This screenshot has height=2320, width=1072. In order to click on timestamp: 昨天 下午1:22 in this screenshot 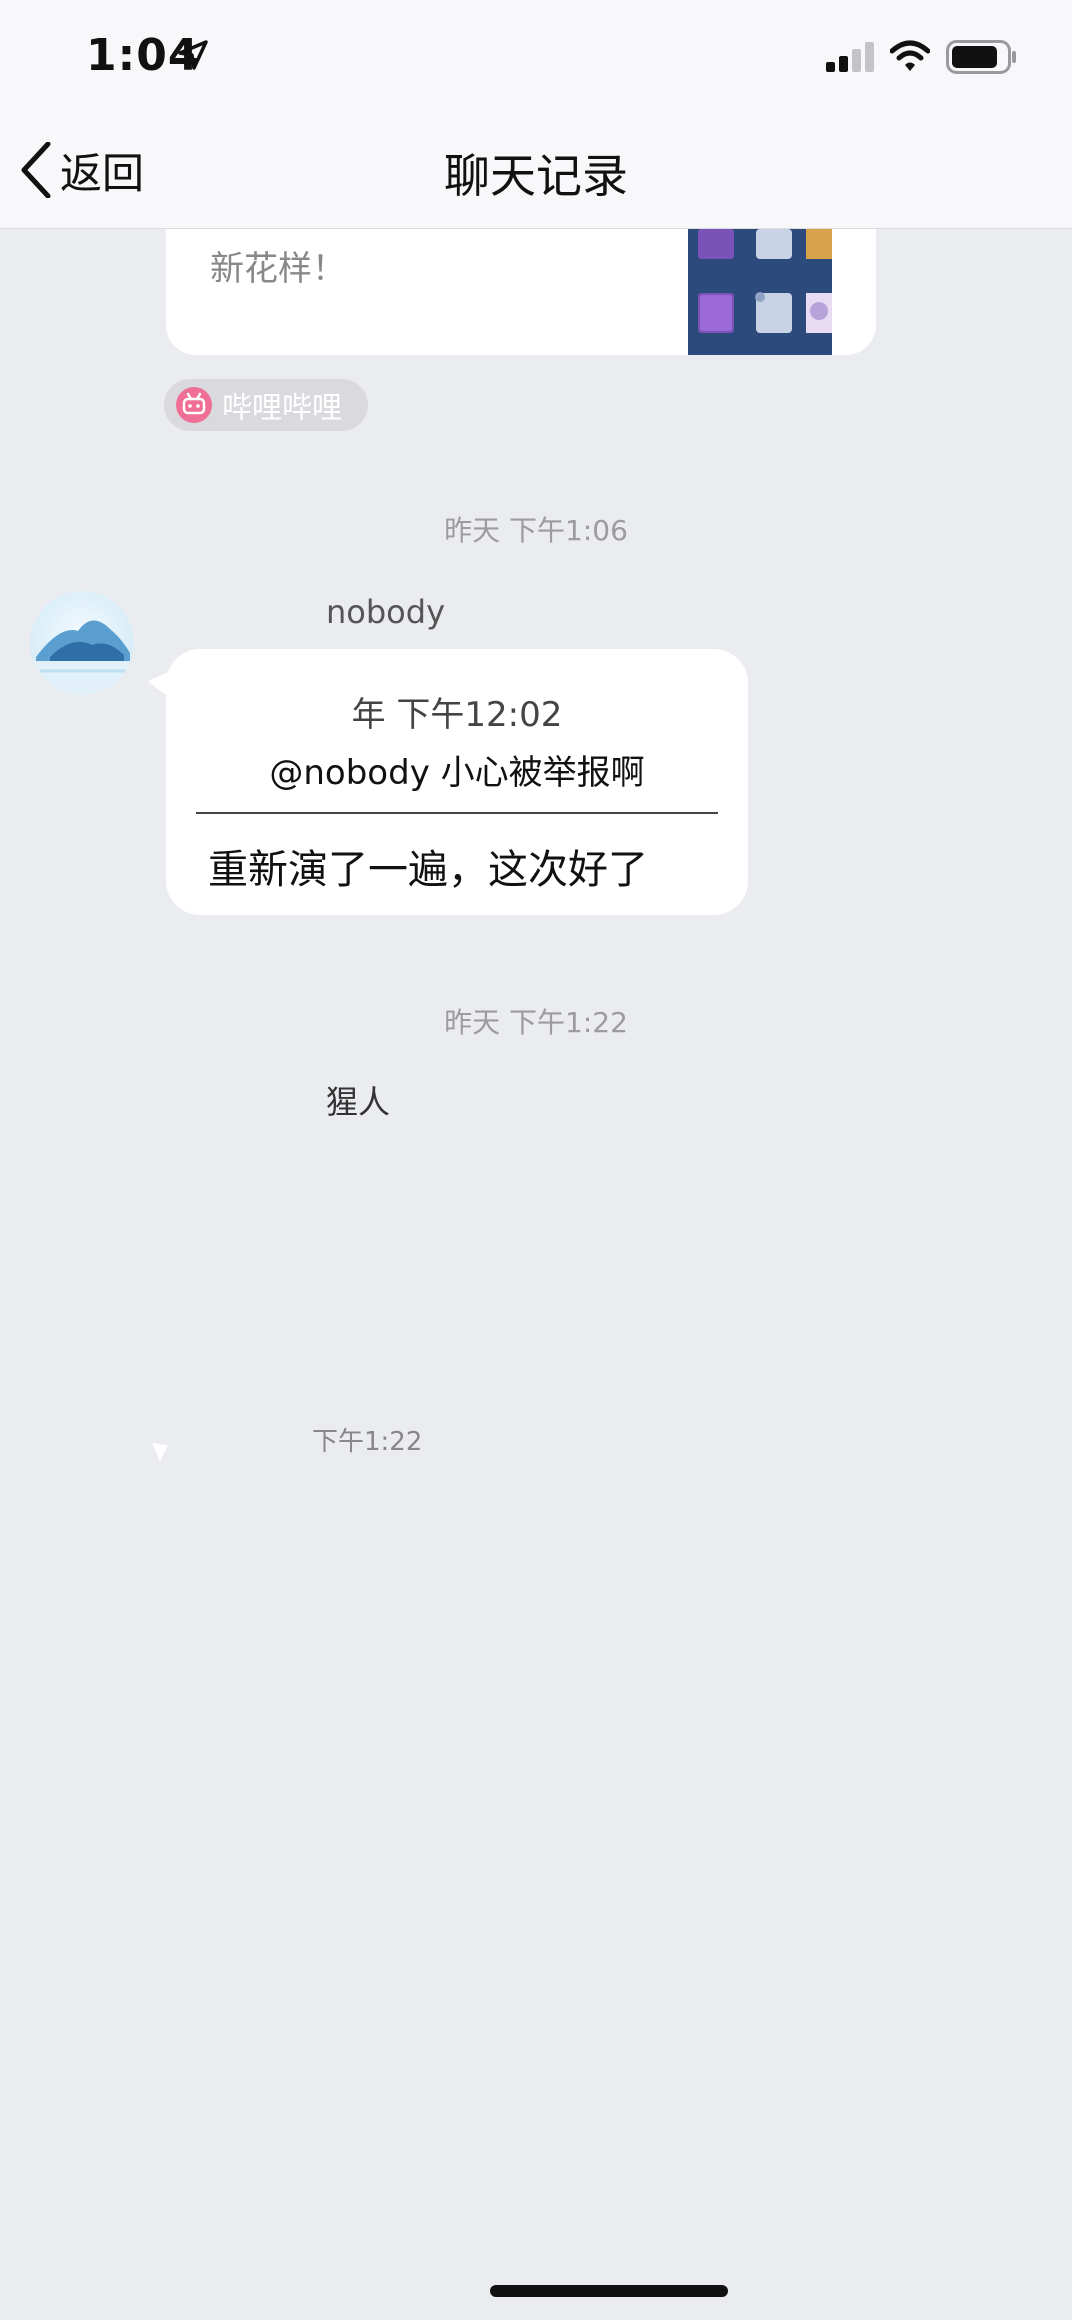, I will do `click(536, 1022)`.